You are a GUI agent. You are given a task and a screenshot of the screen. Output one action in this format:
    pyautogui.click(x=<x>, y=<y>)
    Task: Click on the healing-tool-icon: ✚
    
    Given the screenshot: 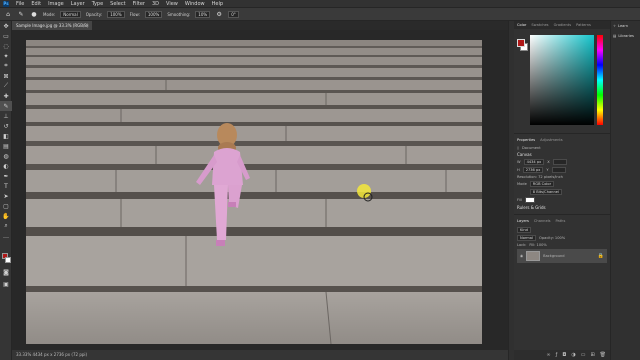 What is the action you would take?
    pyautogui.click(x=6, y=96)
    